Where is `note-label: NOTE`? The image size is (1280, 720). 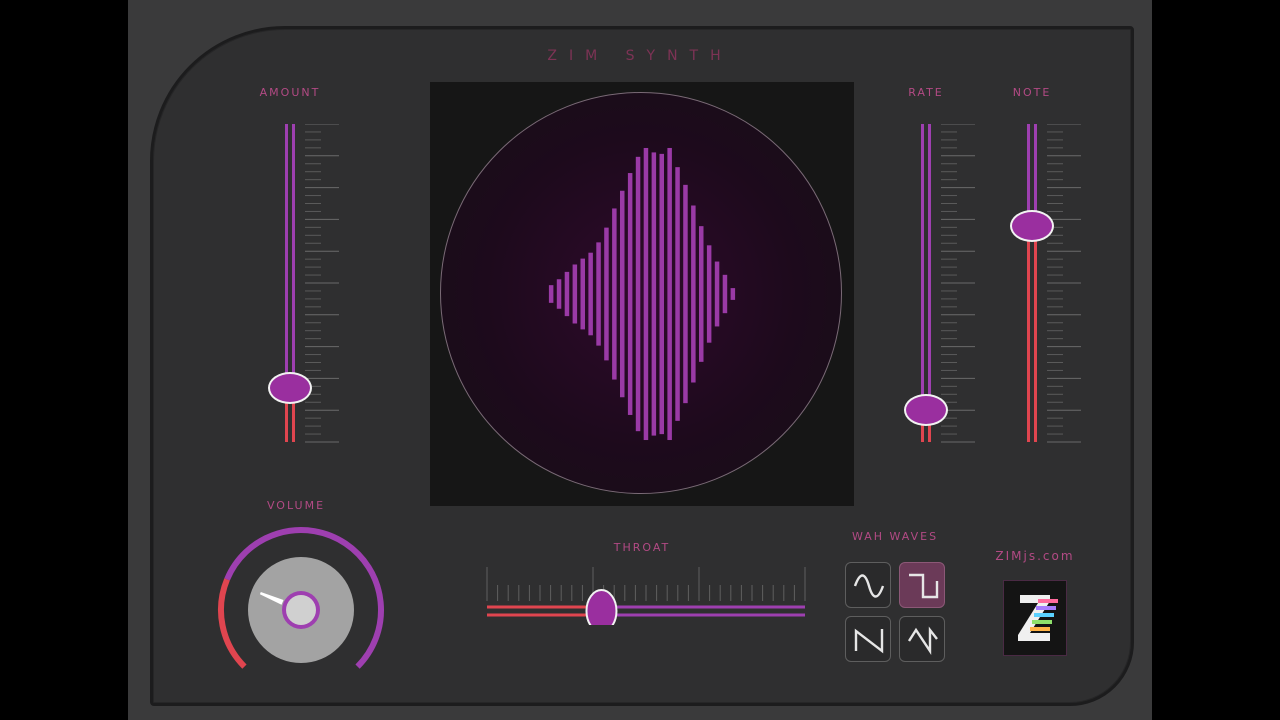
note-label: NOTE is located at coordinates (1032, 92).